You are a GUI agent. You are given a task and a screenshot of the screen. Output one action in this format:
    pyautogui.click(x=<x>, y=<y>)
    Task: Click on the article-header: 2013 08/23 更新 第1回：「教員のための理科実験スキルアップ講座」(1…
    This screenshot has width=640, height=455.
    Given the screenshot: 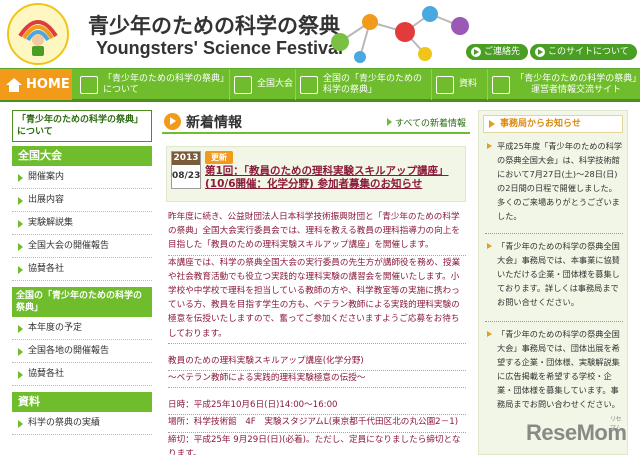 What is the action you would take?
    pyautogui.click(x=316, y=174)
    